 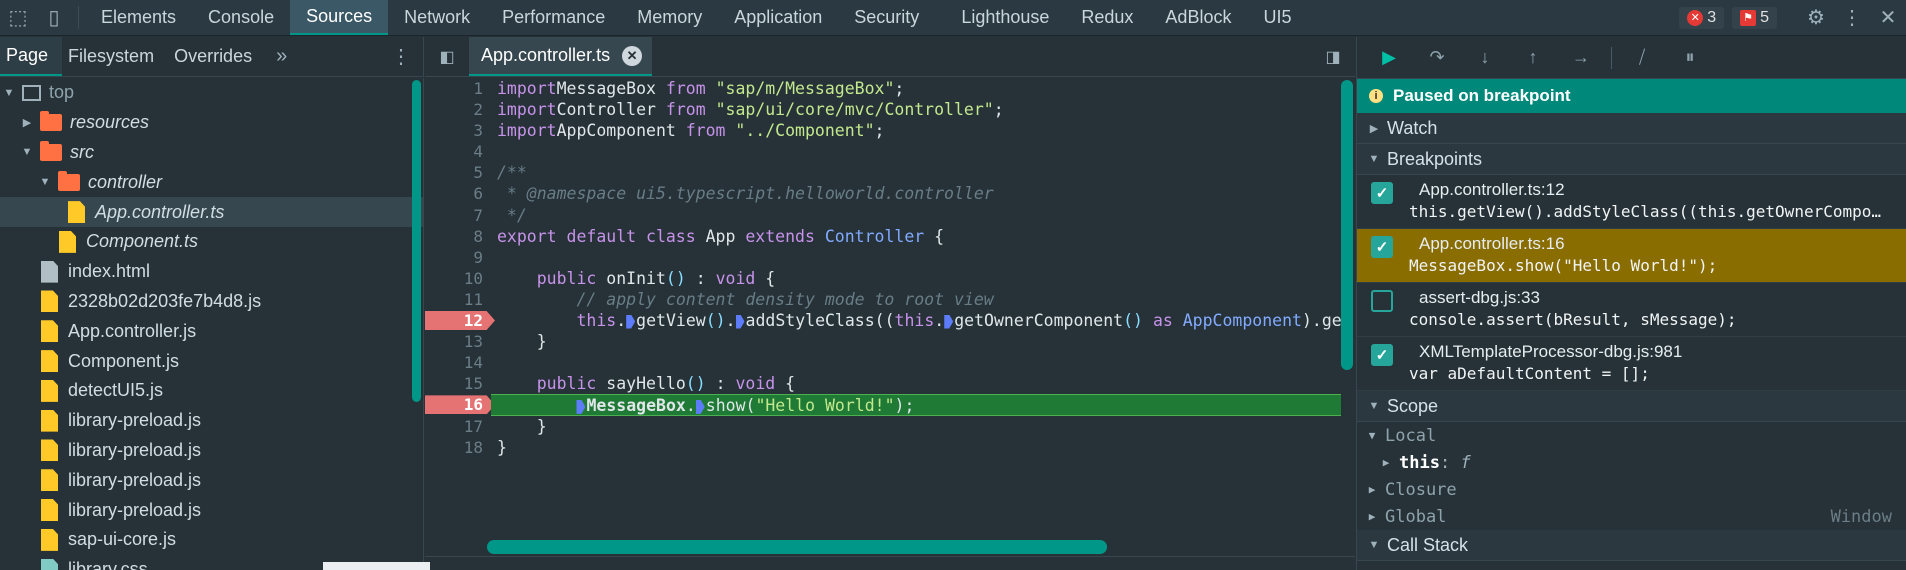 I want to click on tab-performance: Performance, so click(x=553, y=17).